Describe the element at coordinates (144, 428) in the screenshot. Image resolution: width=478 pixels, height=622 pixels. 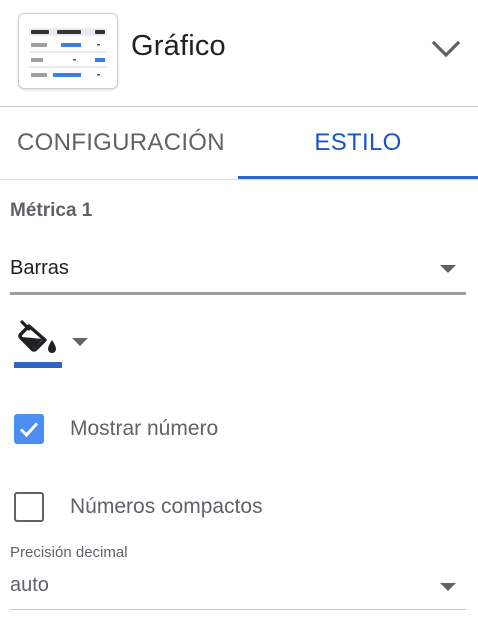
I see `show-number-label: Mostrar número` at that location.